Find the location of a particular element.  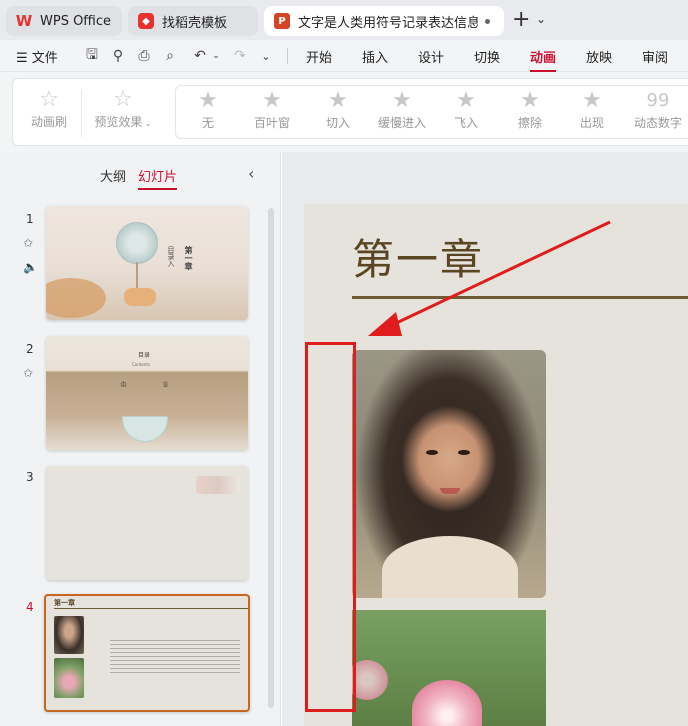

panel-scrollbar is located at coordinates (271, 458).